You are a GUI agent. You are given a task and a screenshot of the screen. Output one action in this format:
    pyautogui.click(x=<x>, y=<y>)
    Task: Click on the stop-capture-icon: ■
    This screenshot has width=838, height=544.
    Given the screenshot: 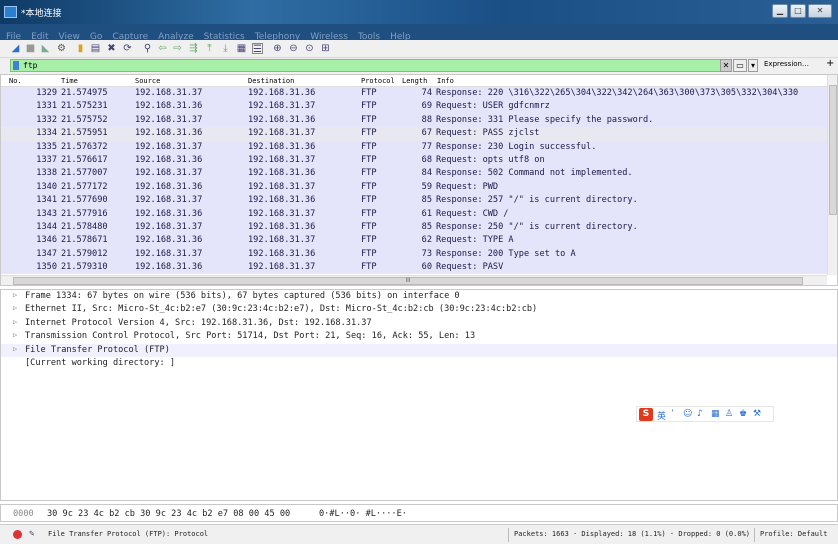 What is the action you would take?
    pyautogui.click(x=30, y=48)
    